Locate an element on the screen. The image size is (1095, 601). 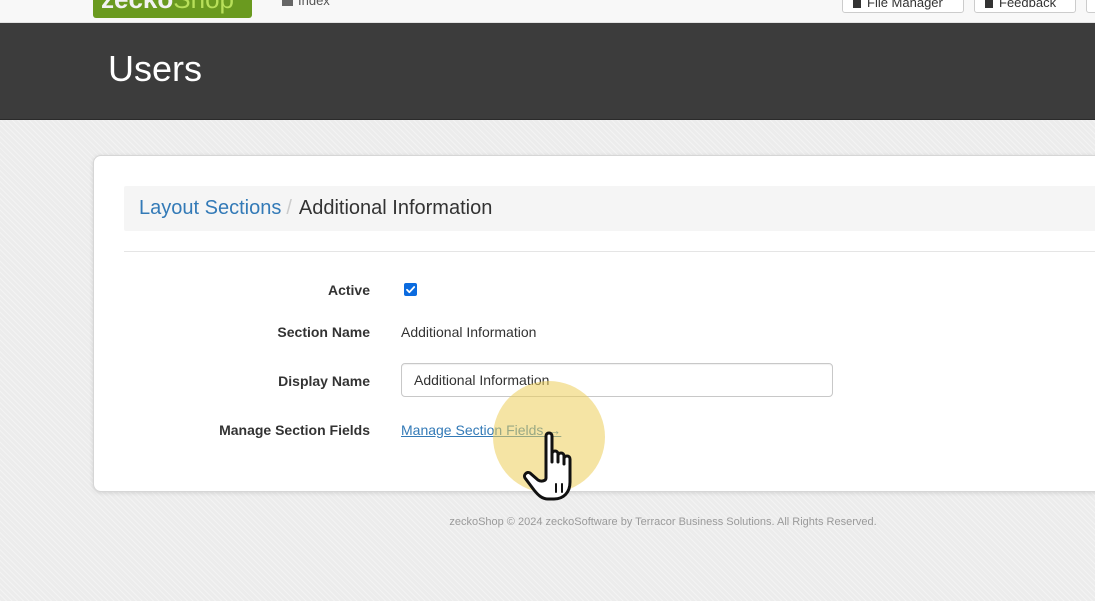
breadcrumb: Layout Sections / Additional Information is located at coordinates (609, 208).